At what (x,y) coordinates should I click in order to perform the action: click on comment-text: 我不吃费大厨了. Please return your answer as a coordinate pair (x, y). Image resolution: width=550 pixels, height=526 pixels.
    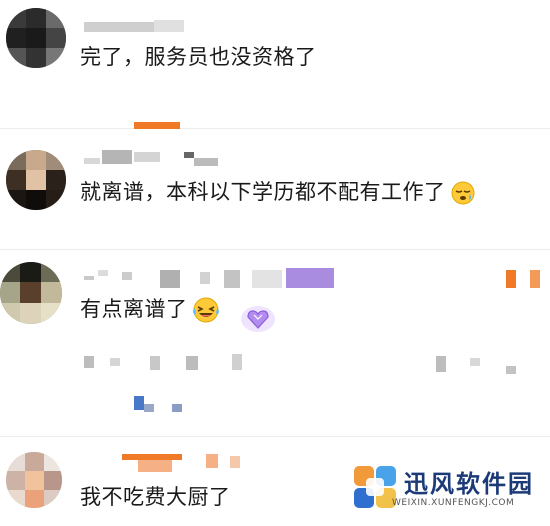
    Looking at the image, I should click on (155, 497).